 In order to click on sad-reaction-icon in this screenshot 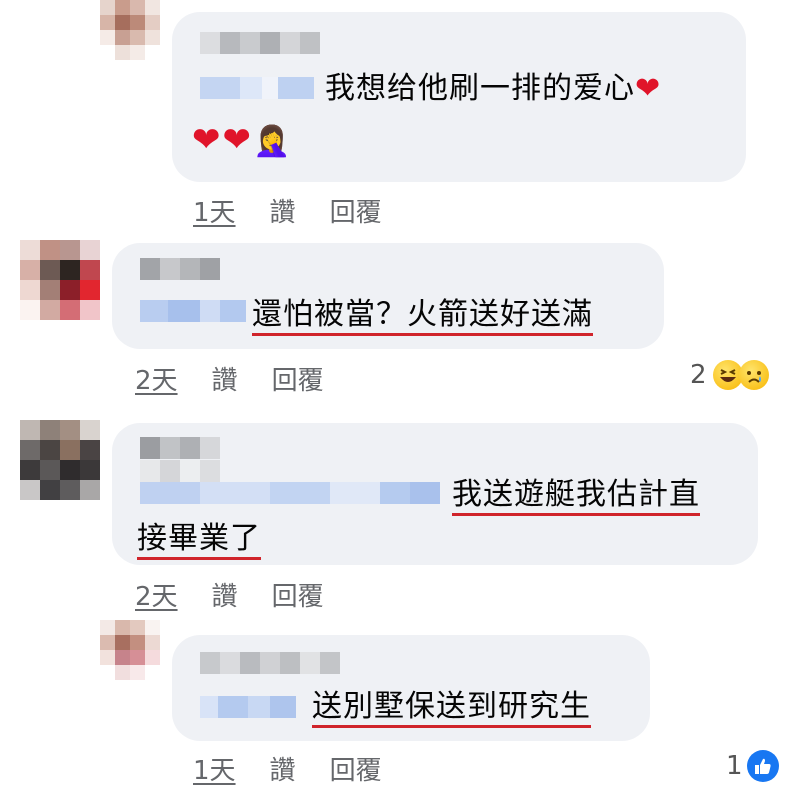, I will do `click(753, 375)`.